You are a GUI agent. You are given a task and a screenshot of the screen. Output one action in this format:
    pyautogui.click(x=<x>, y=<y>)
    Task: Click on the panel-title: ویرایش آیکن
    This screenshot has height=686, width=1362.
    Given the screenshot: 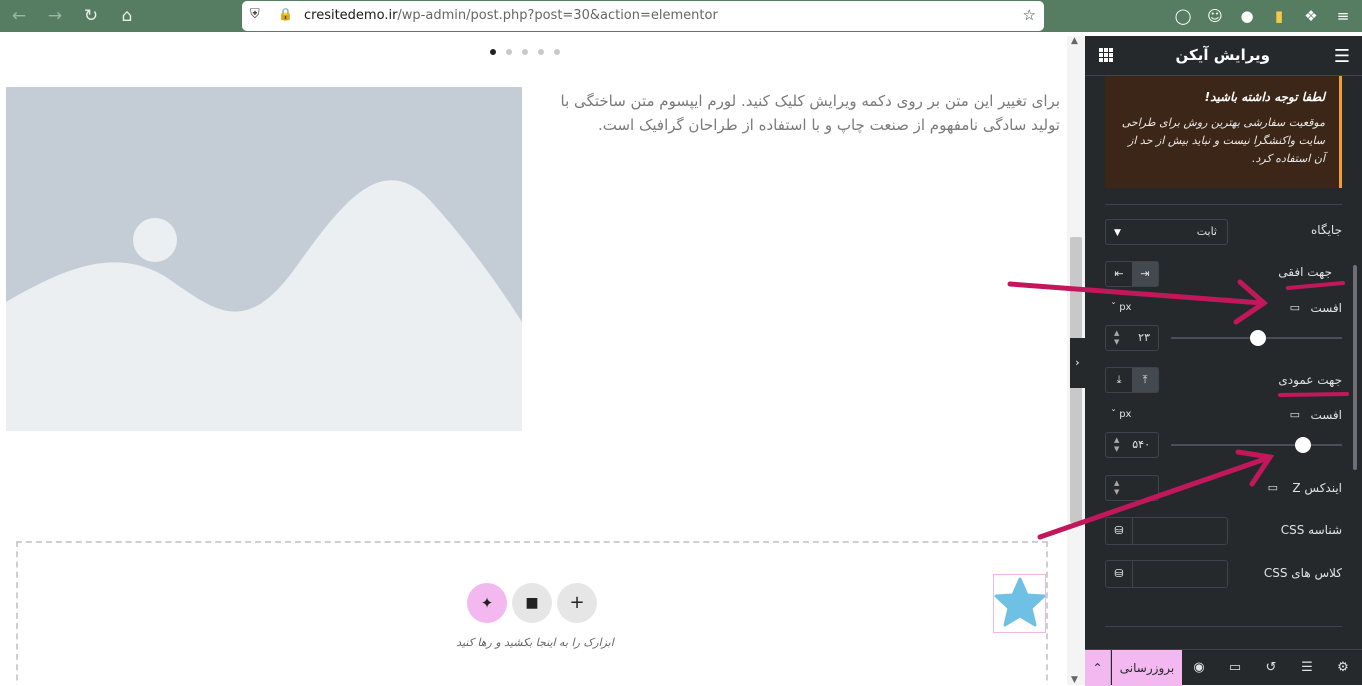 What is the action you would take?
    pyautogui.click(x=1222, y=55)
    